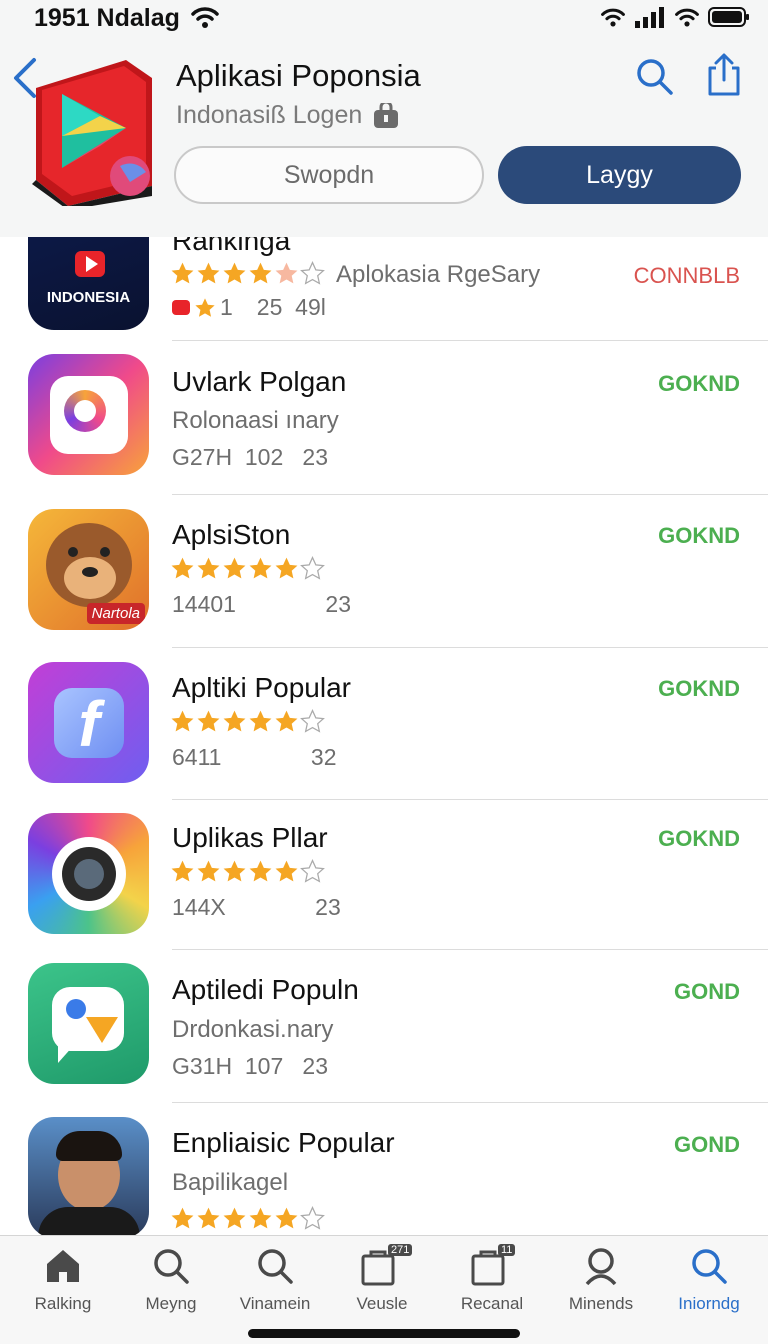 This screenshot has height=1344, width=768. What do you see at coordinates (709, 1303) in the screenshot?
I see `tab-label: Iniorndg` at bounding box center [709, 1303].